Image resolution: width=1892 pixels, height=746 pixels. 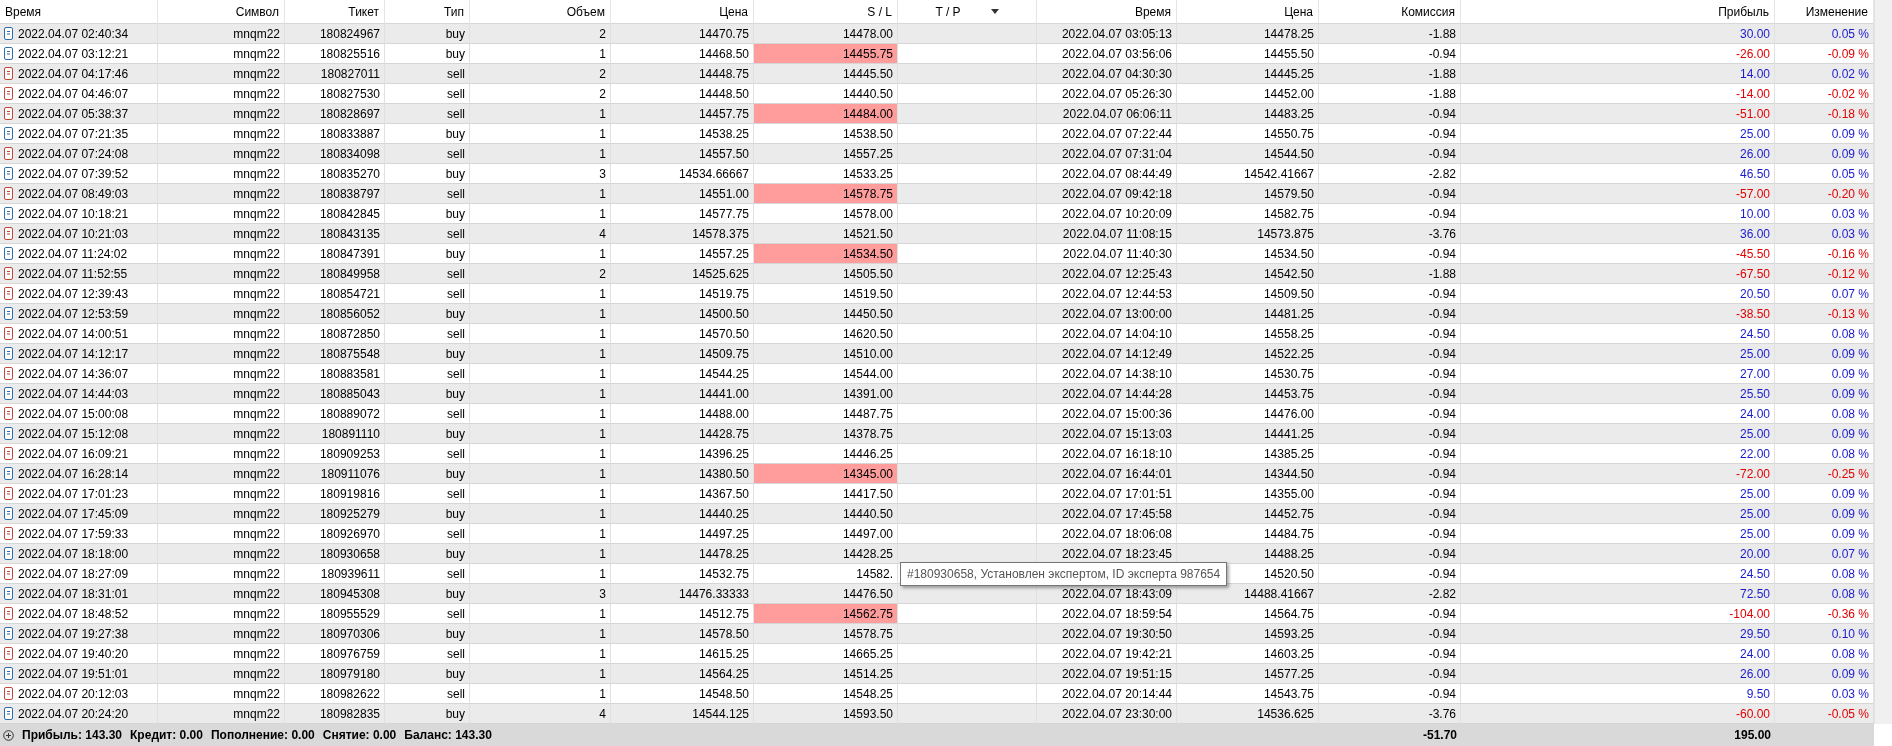 I want to click on table-row: 2022.04.07 07:24:08 mnqm22 180834098 sell 1 14557.50 14557.25 2022.04.07 07:31:04 14544.50 -0.94 26.00 0.09 %, so click(x=937, y=154).